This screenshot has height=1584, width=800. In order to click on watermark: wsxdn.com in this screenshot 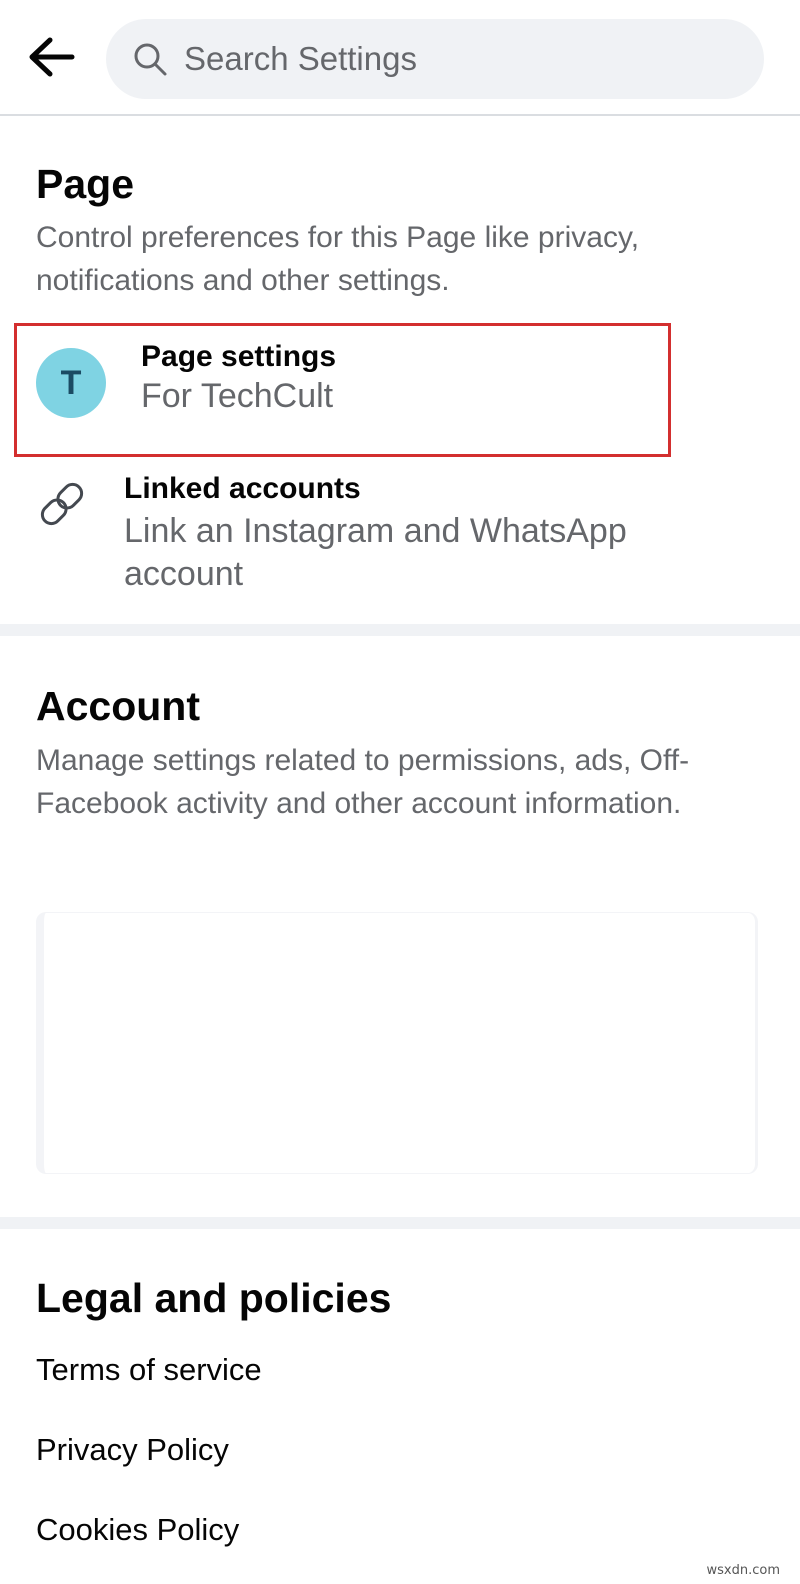, I will do `click(743, 1570)`.